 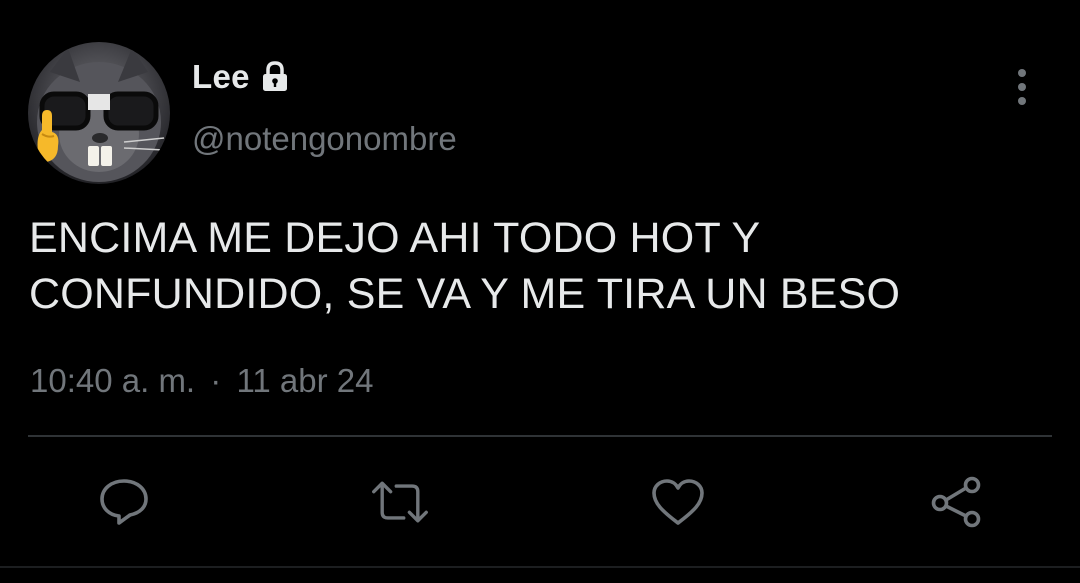 I want to click on cat-avatar-image, so click(x=101, y=115).